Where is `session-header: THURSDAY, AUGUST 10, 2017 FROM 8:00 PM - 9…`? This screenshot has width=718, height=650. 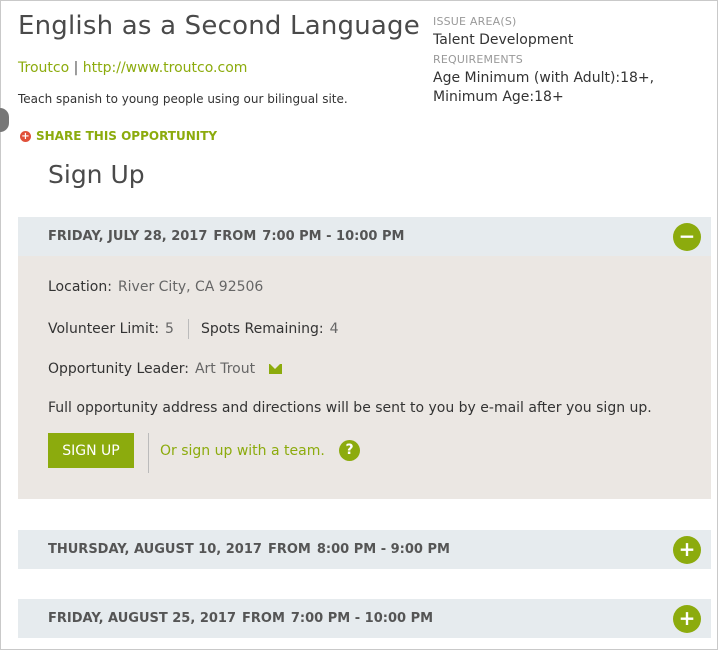
session-header: THURSDAY, AUGUST 10, 2017 FROM 8:00 PM - 9… is located at coordinates (364, 549).